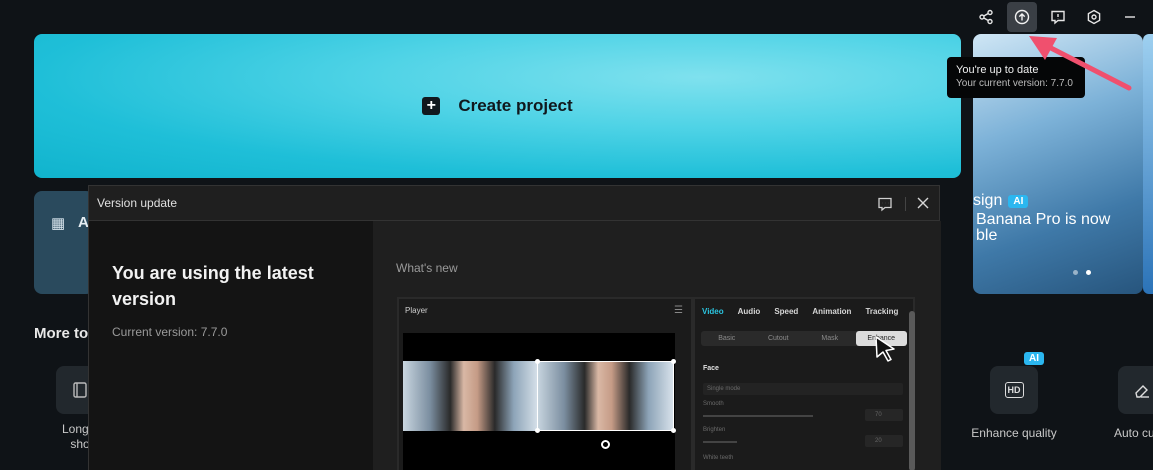  Describe the element at coordinates (431, 106) in the screenshot. I see `plus-icon: +` at that location.